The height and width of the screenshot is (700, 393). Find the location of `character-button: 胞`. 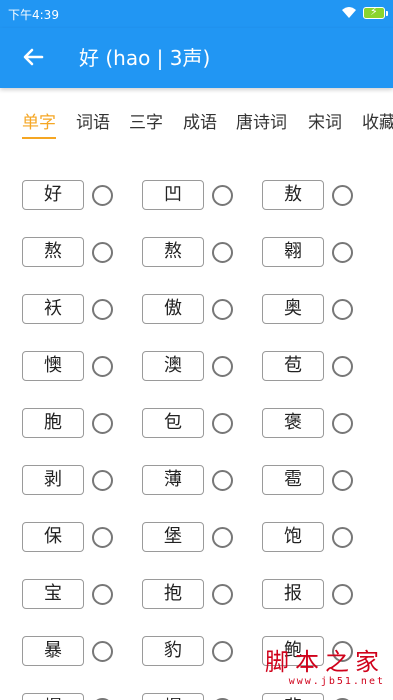

character-button: 胞 is located at coordinates (53, 423).